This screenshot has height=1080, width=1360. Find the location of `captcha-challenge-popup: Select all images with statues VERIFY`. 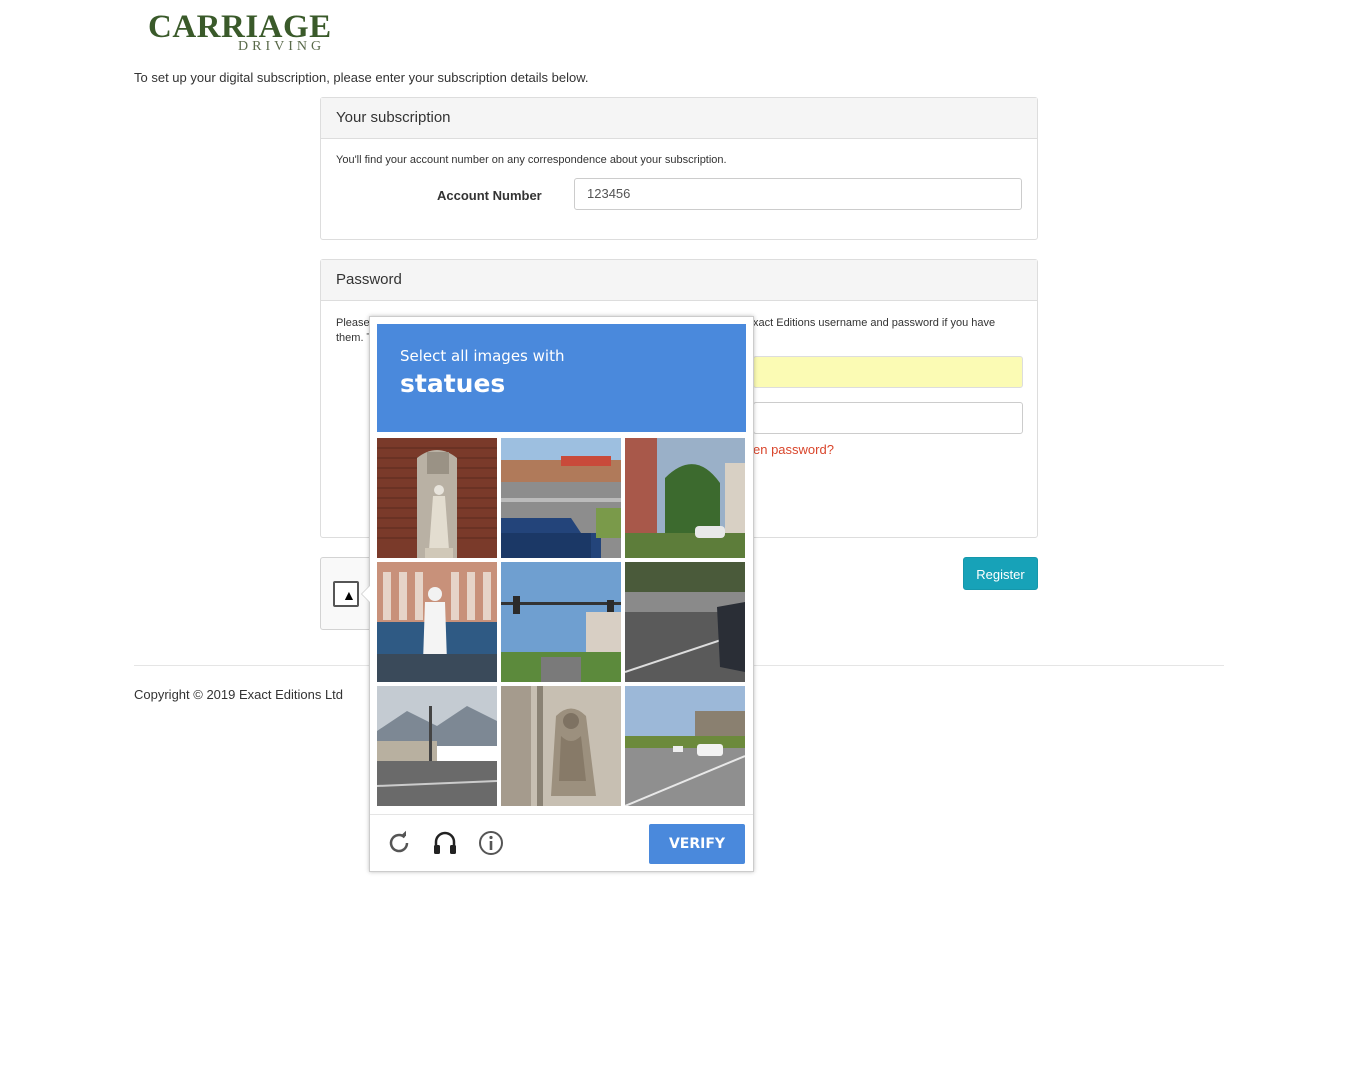

captcha-challenge-popup: Select all images with statues VERIFY is located at coordinates (557, 594).